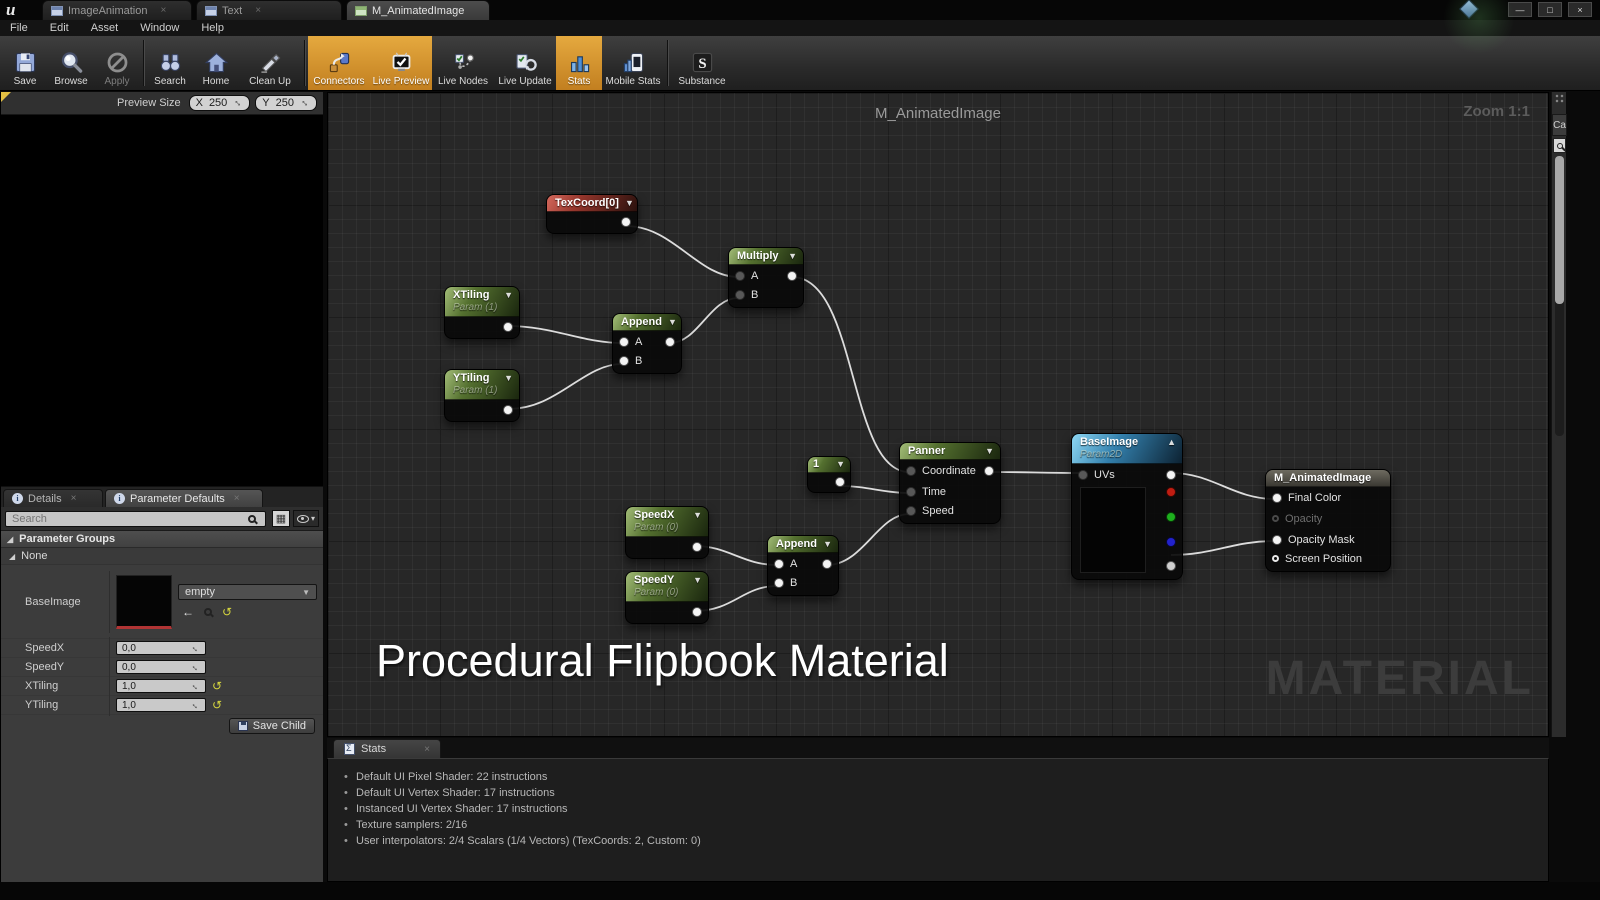 This screenshot has height=900, width=1600. What do you see at coordinates (911, 491) in the screenshot?
I see `input-pin-time` at bounding box center [911, 491].